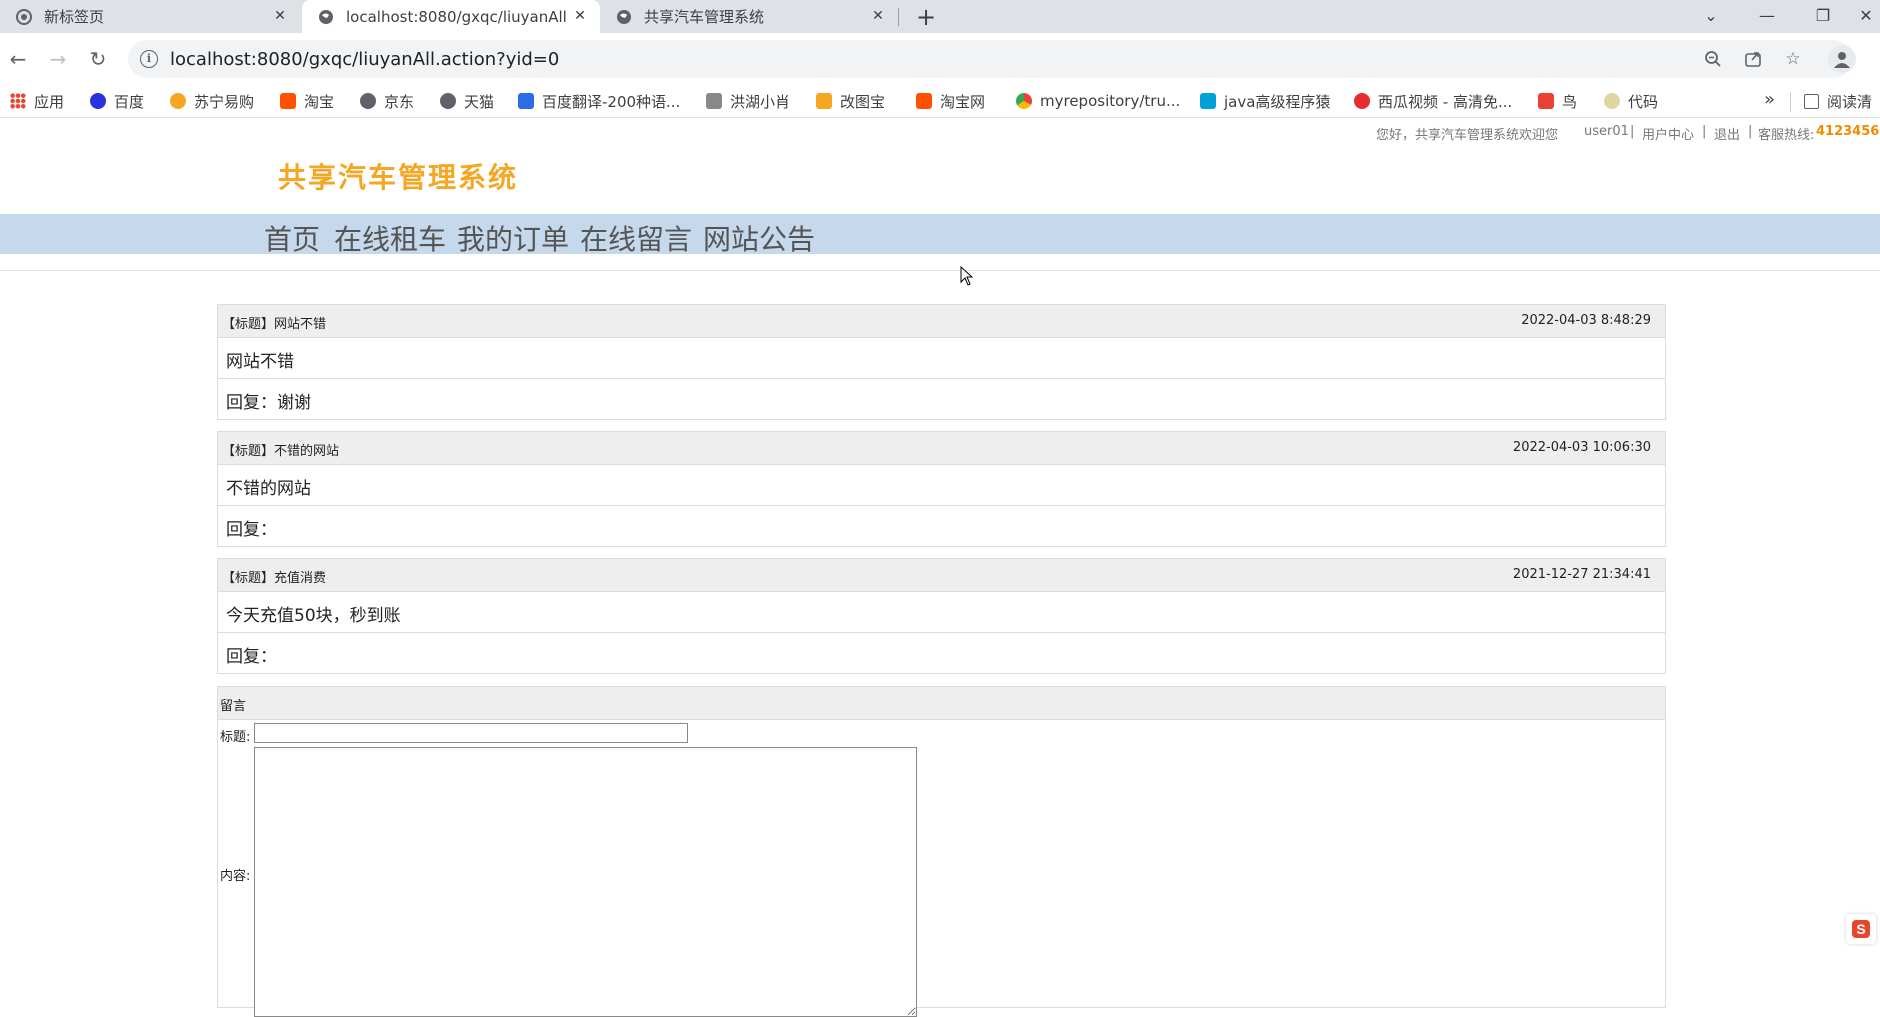 The height and width of the screenshot is (1017, 1880). What do you see at coordinates (760, 101) in the screenshot?
I see `bookmark-label: 洪湖小肖` at bounding box center [760, 101].